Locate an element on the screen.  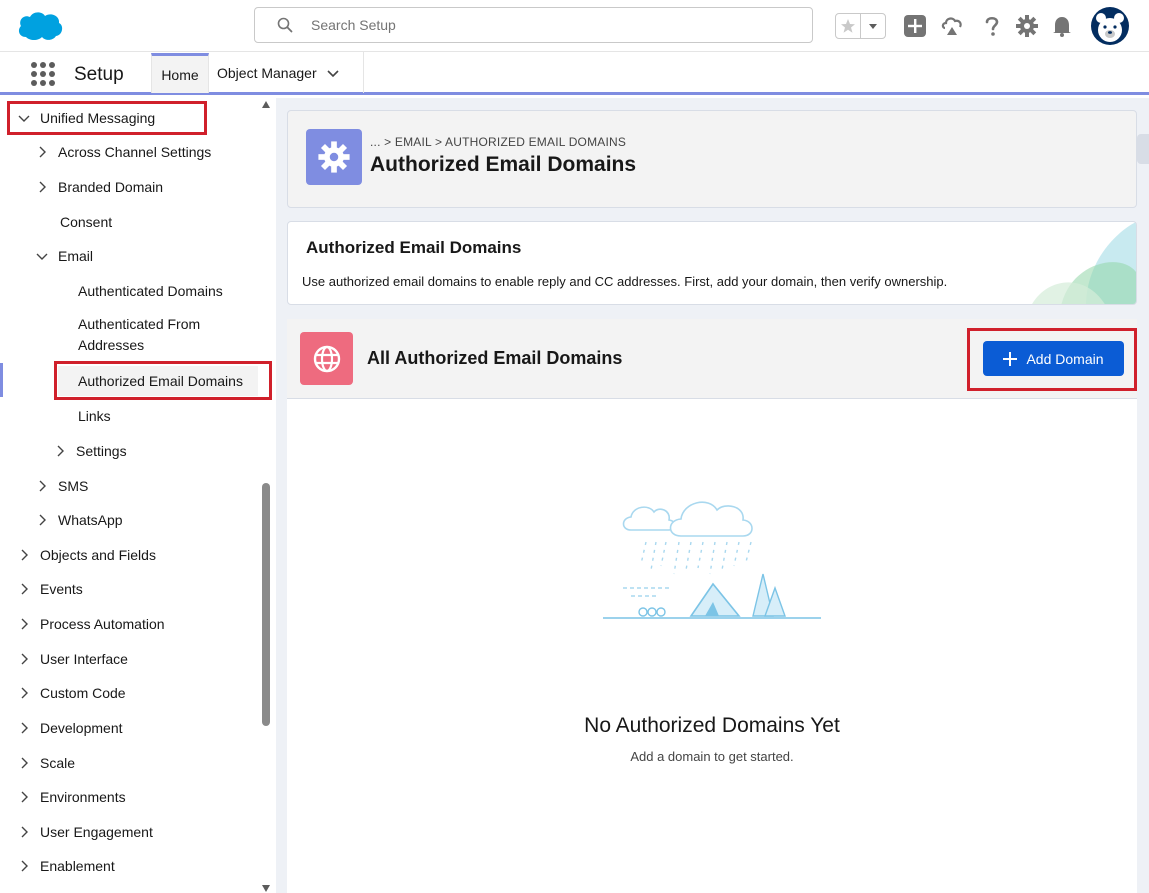
tree-item-label: Settings is located at coordinates (101, 451).